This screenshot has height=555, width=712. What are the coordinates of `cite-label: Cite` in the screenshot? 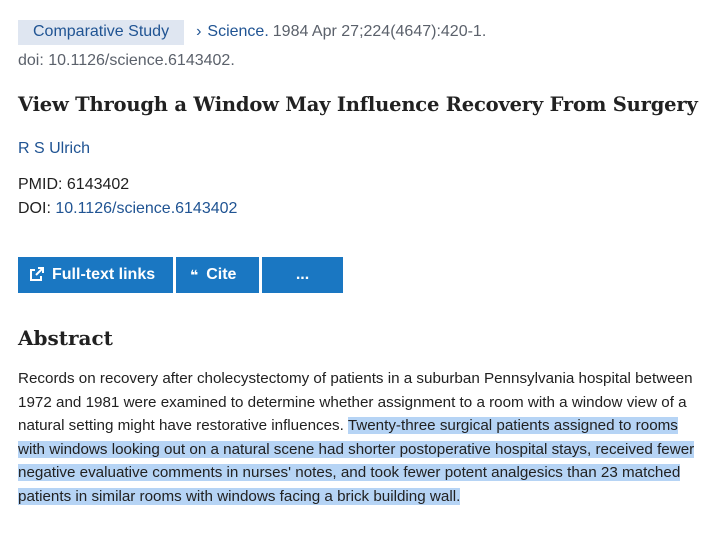 It's located at (221, 274).